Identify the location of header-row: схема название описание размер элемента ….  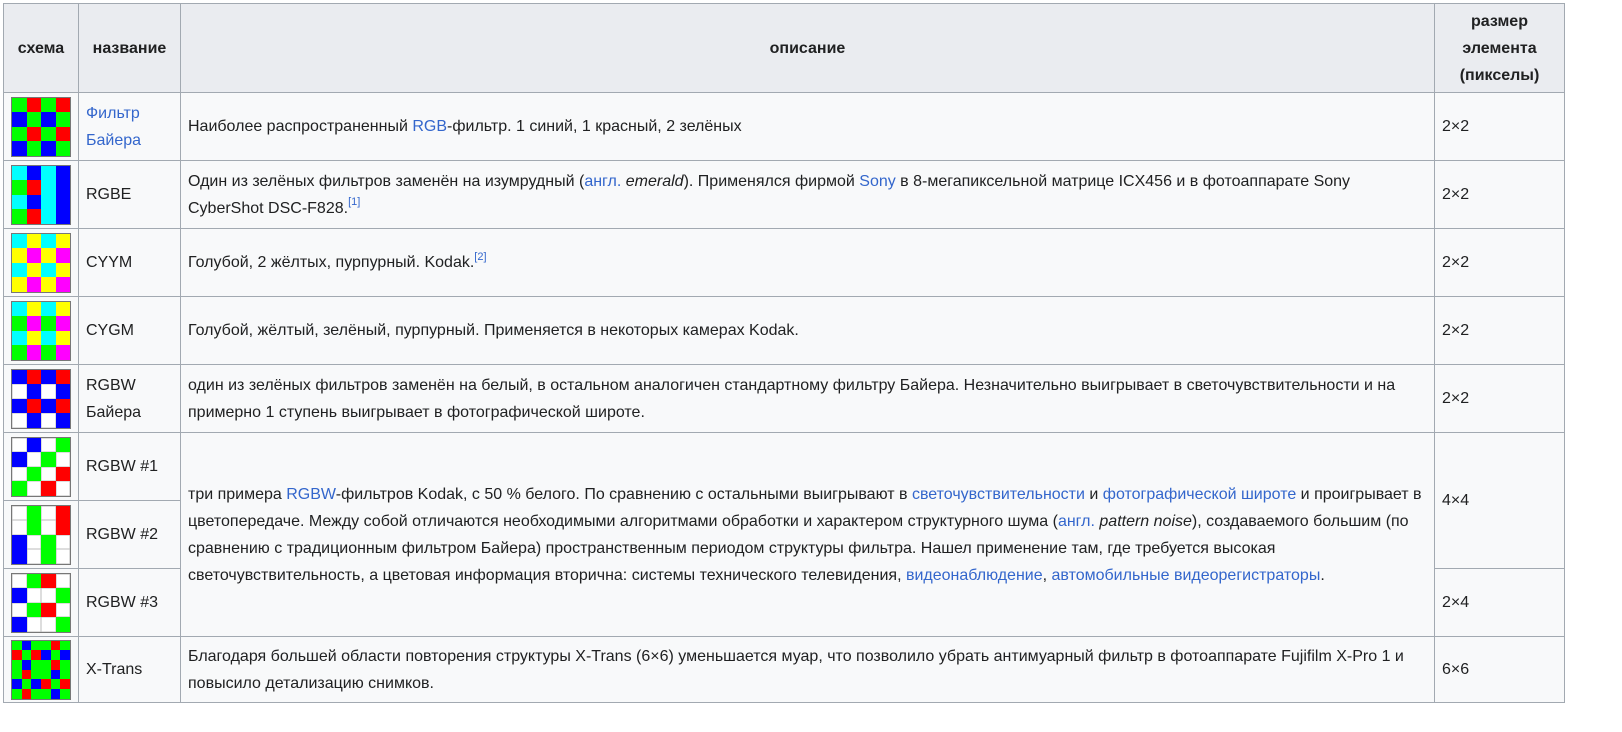
(784, 48).